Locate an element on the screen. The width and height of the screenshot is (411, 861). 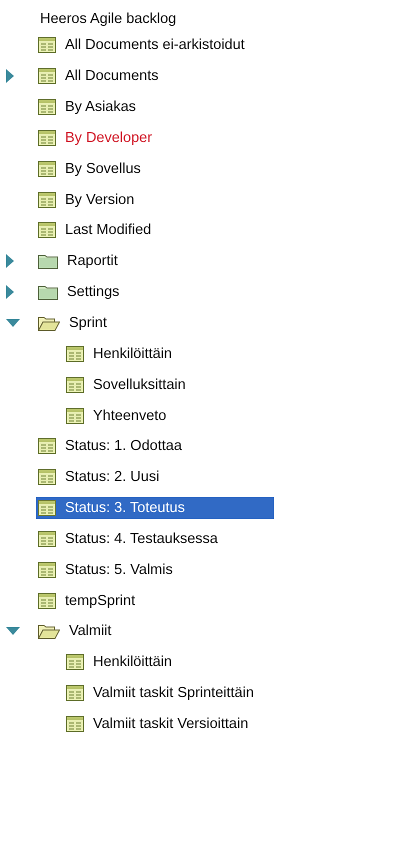
tree-item: tempSprint is located at coordinates (155, 601).